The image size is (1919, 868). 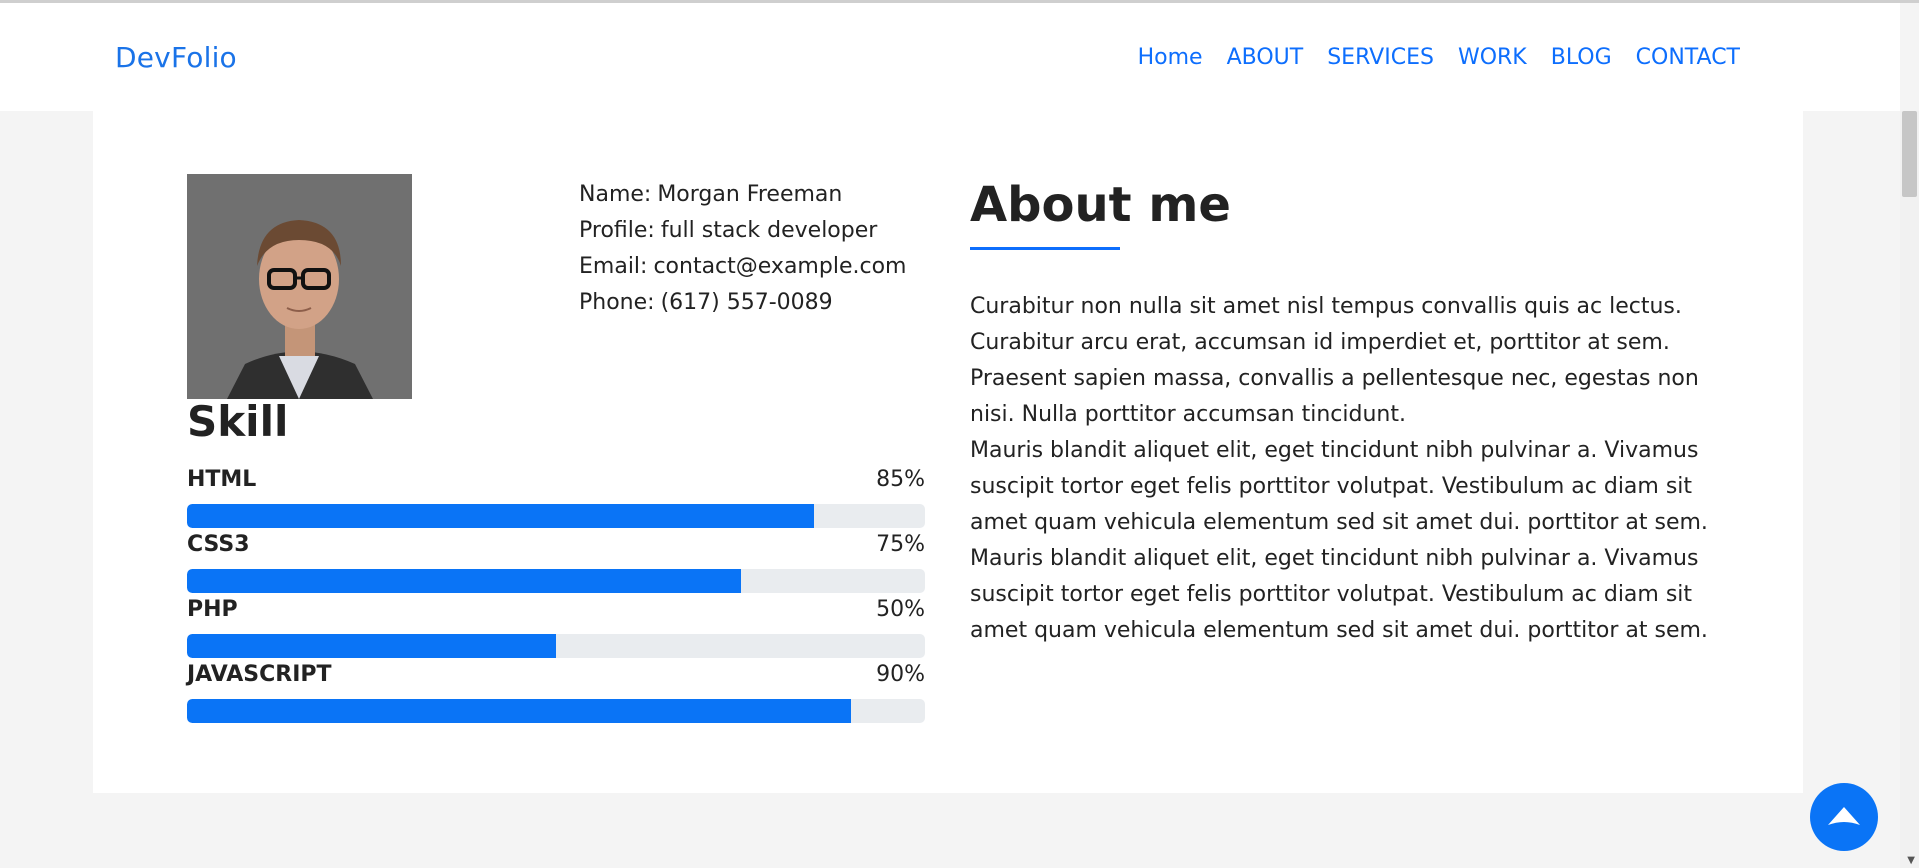 I want to click on scroll-down-arrow: ▼, so click(x=1911, y=860).